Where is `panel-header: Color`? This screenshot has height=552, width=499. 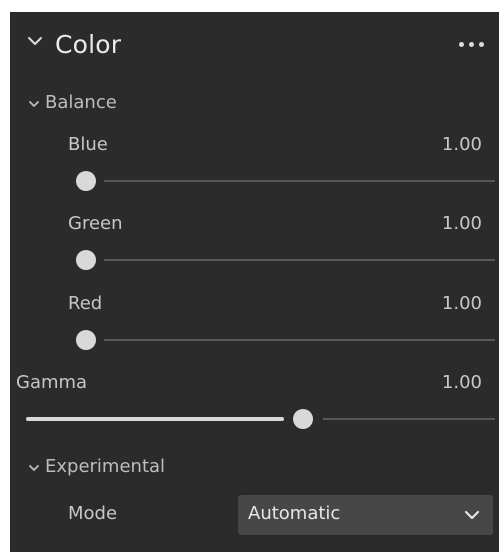
panel-header: Color is located at coordinates (254, 46).